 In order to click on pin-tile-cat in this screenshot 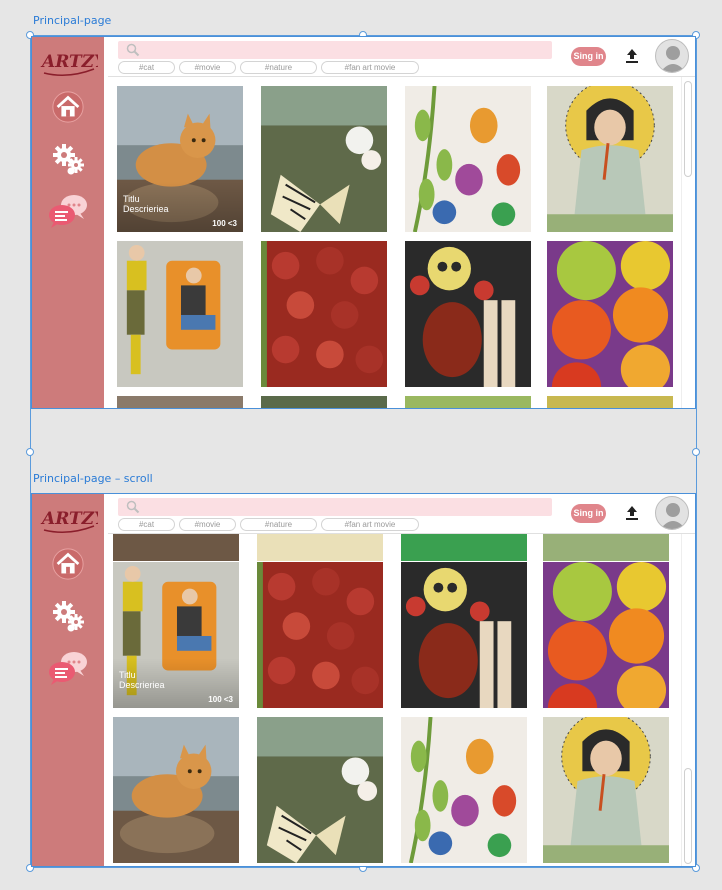, I will do `click(176, 790)`.